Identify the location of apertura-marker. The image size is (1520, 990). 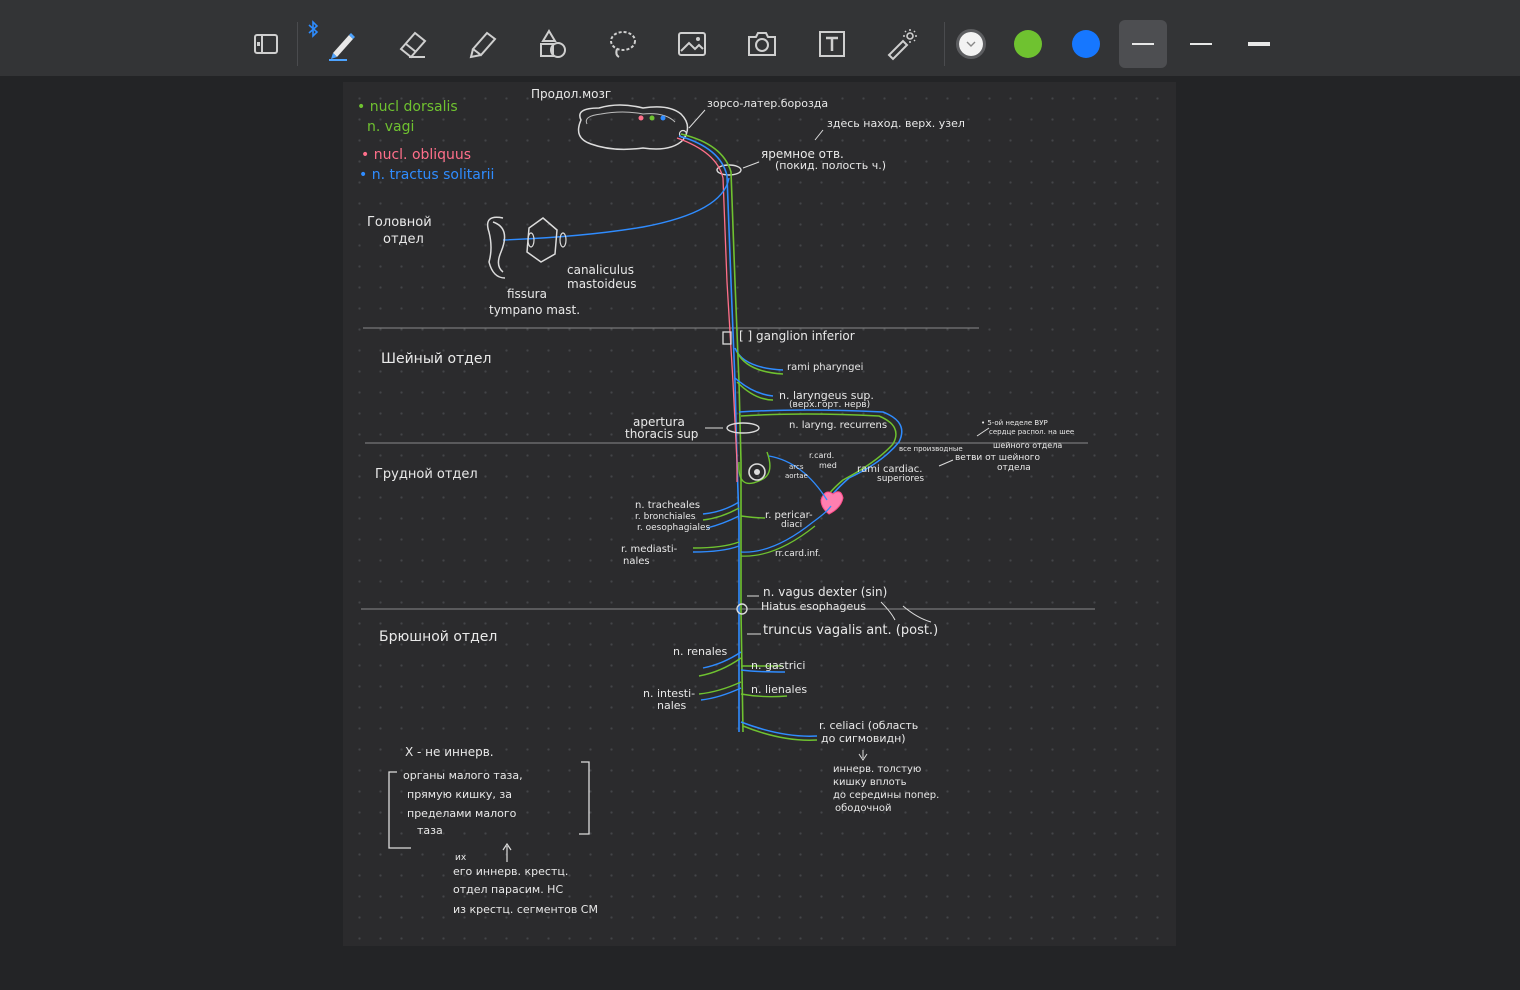
(743, 428).